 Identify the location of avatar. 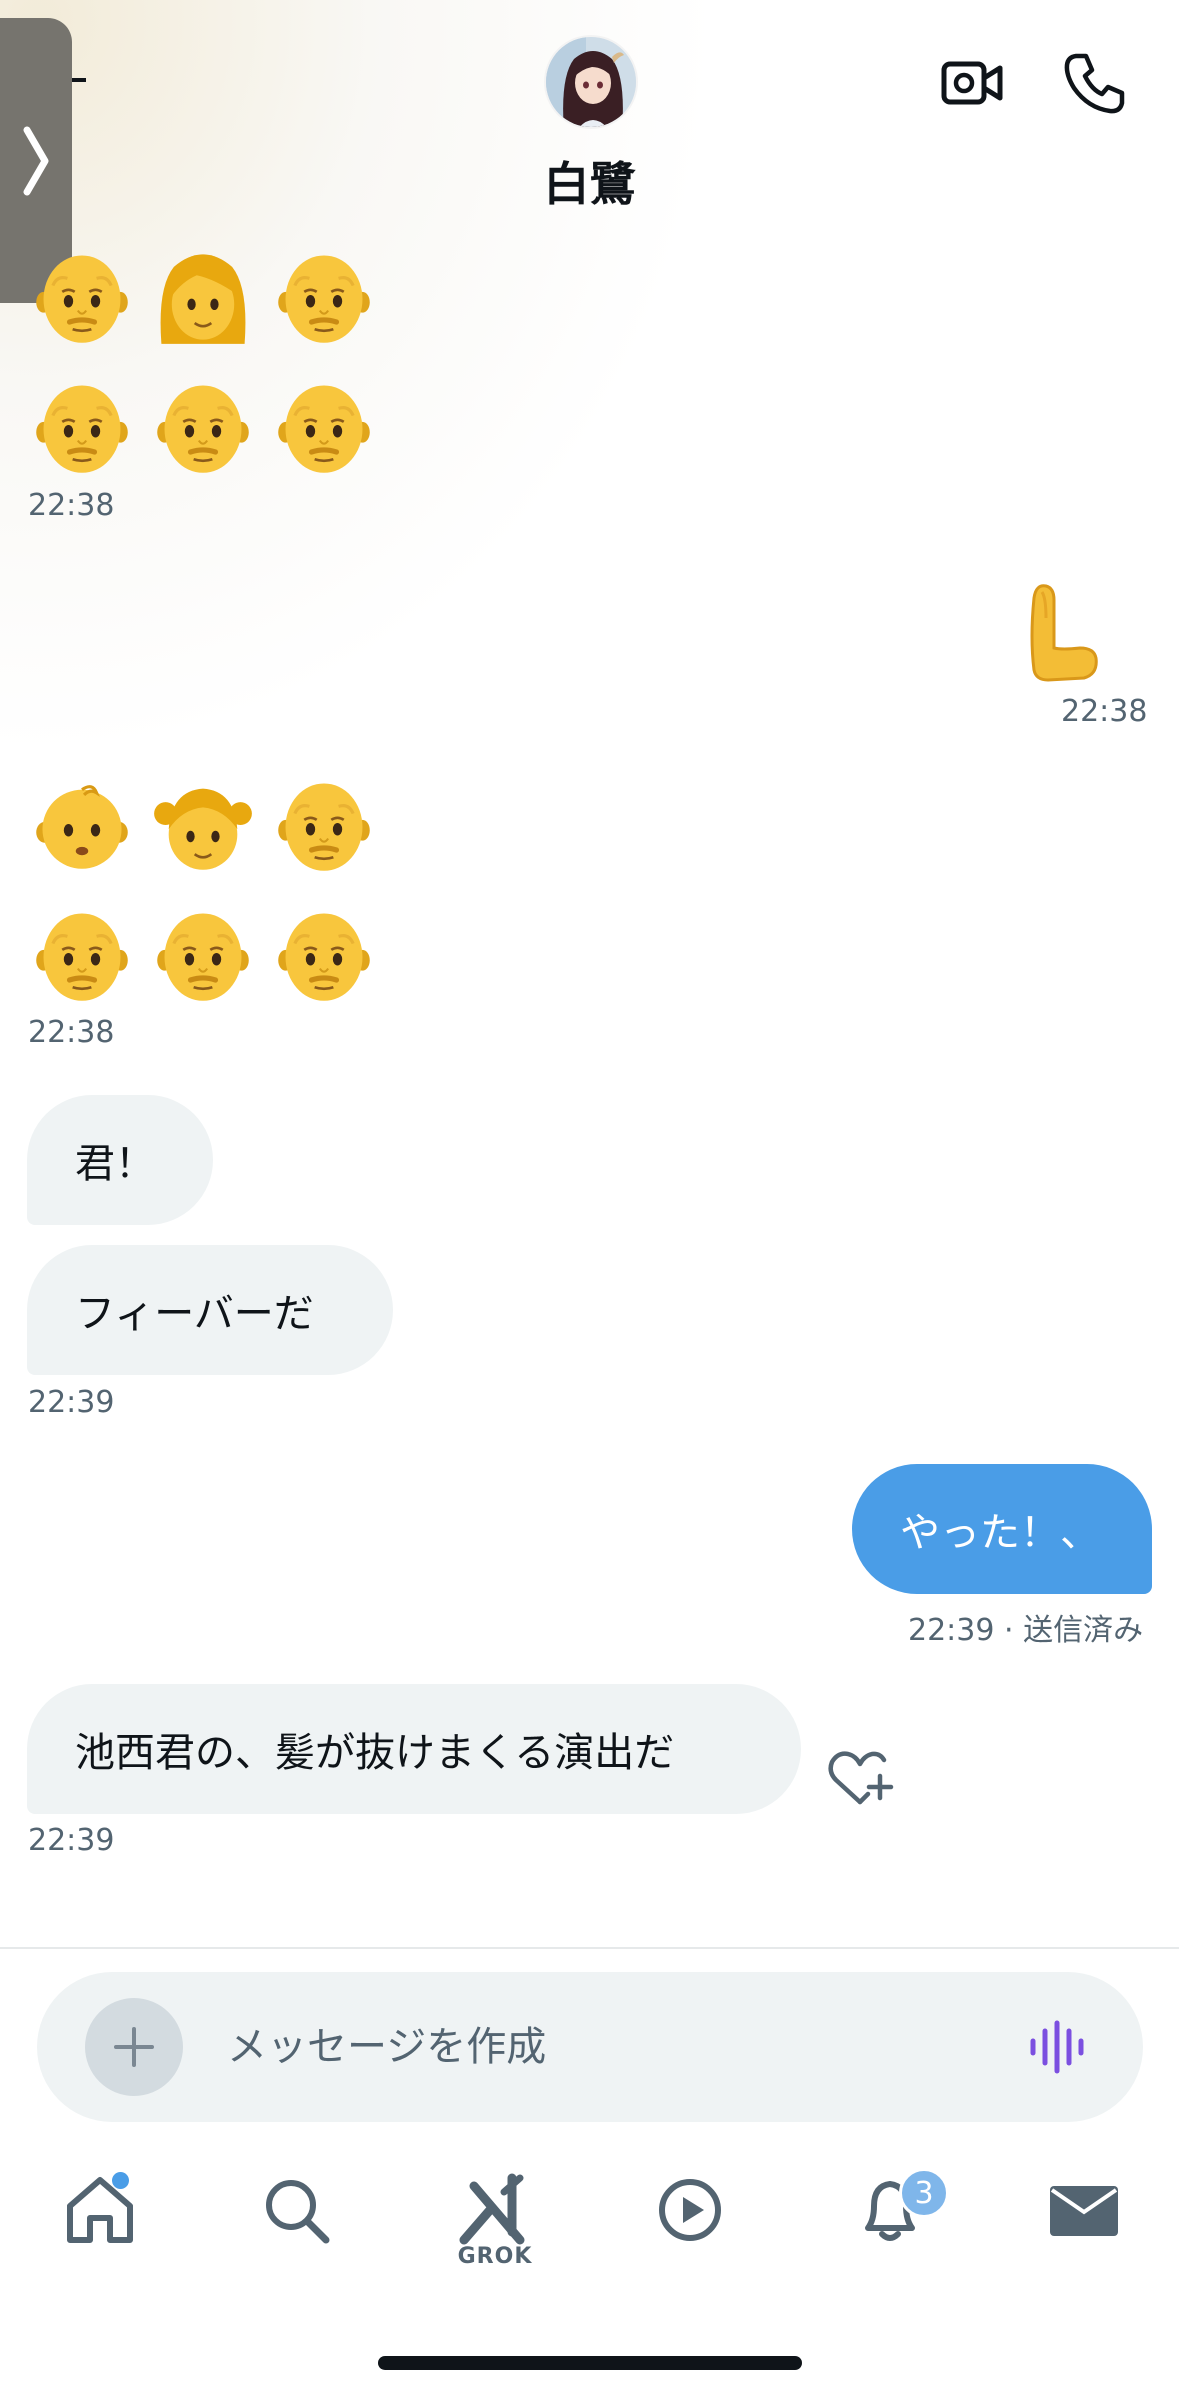
(591, 82).